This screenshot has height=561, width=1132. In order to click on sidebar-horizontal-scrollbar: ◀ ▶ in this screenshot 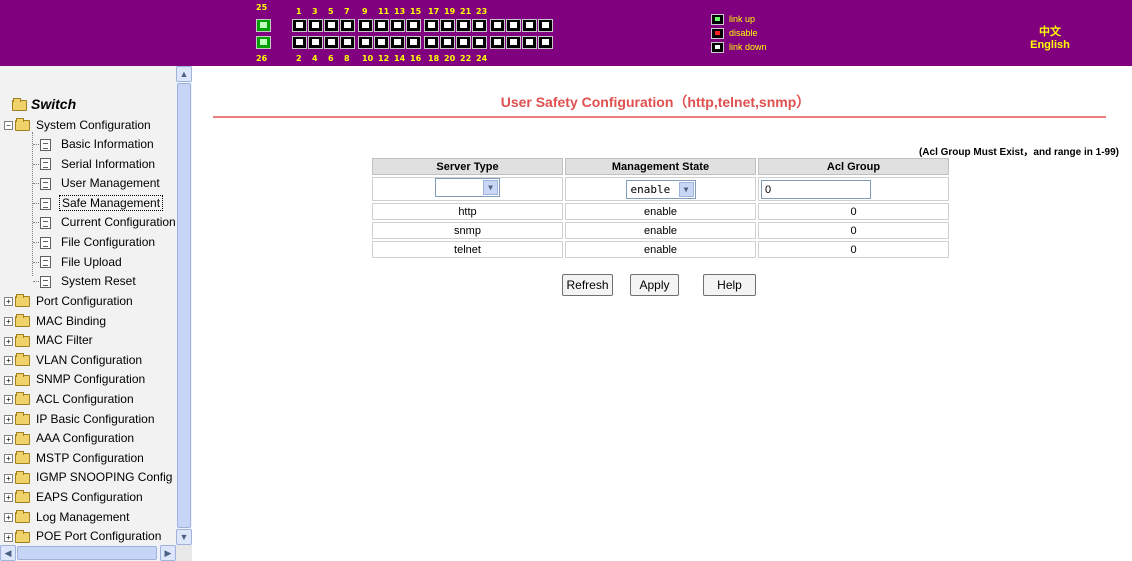, I will do `click(88, 553)`.